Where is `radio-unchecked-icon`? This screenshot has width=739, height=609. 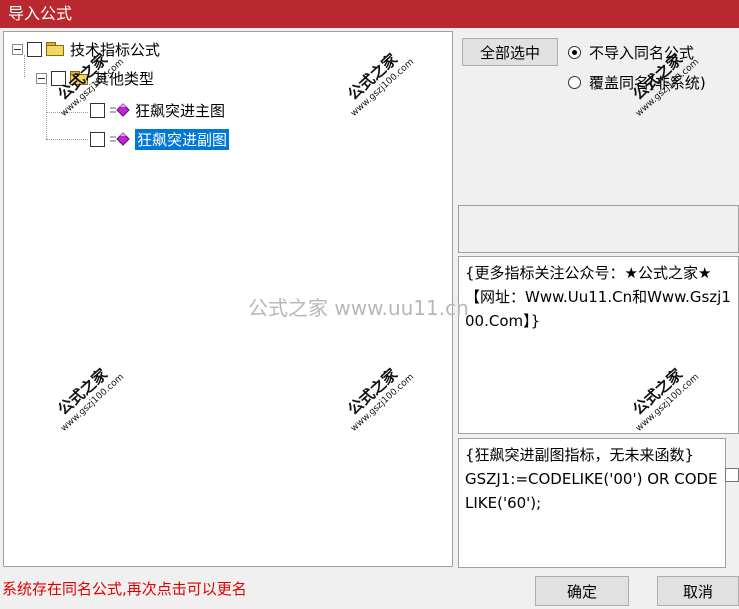 radio-unchecked-icon is located at coordinates (574, 82).